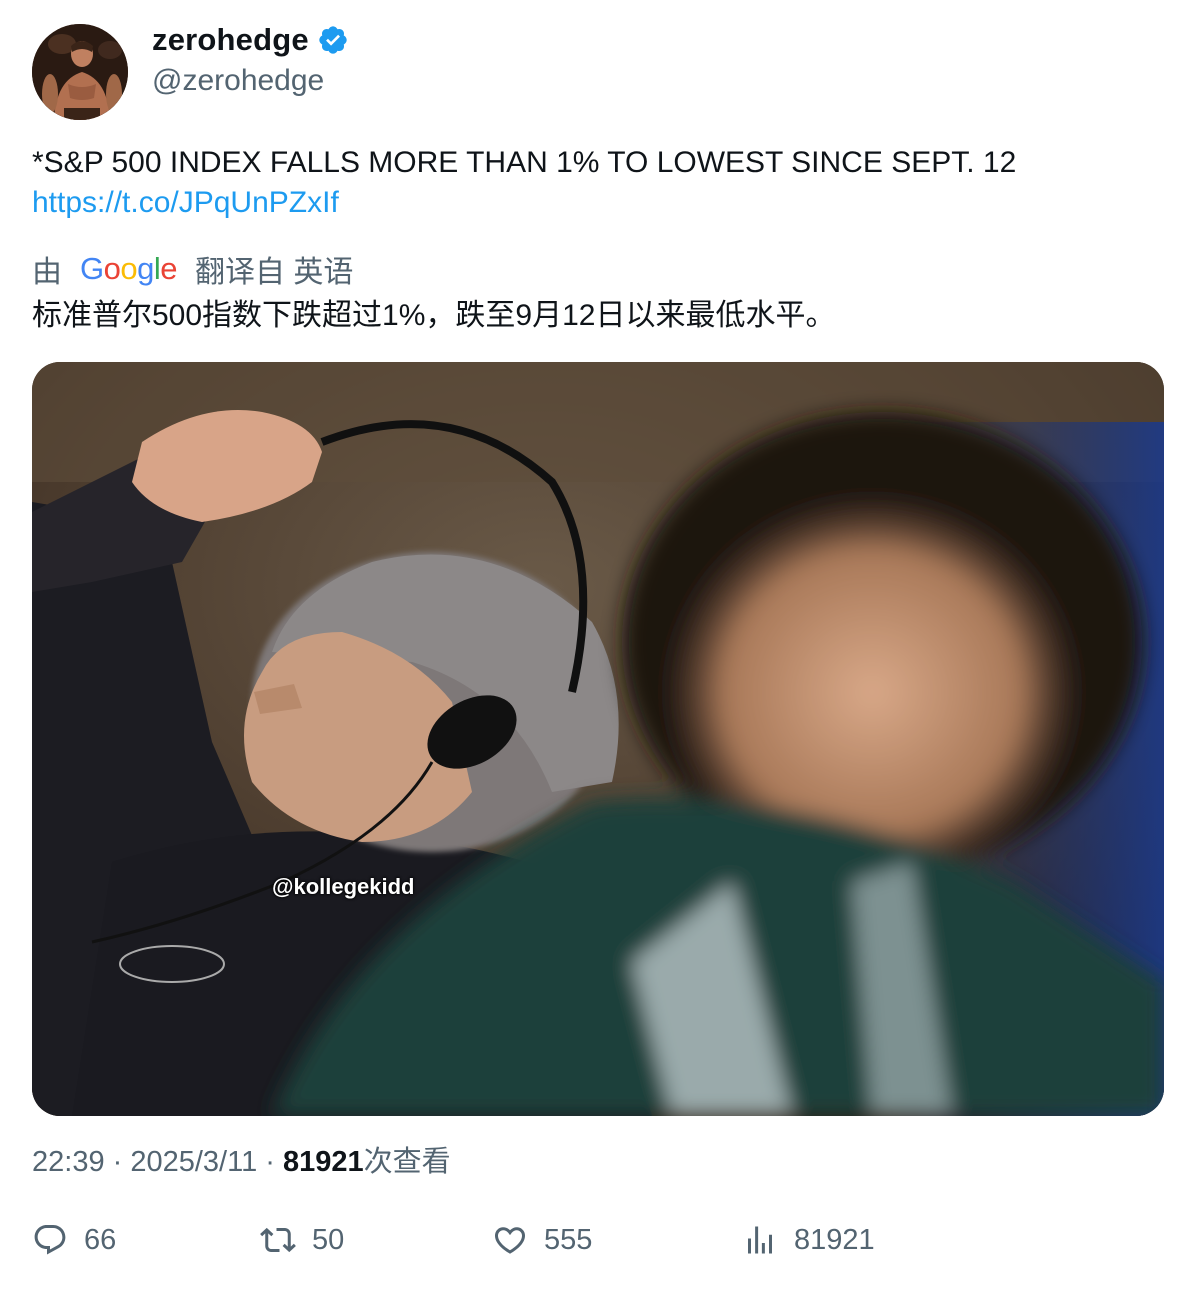  I want to click on tweet-actions: 66 50 555 81921, so click(598, 1245).